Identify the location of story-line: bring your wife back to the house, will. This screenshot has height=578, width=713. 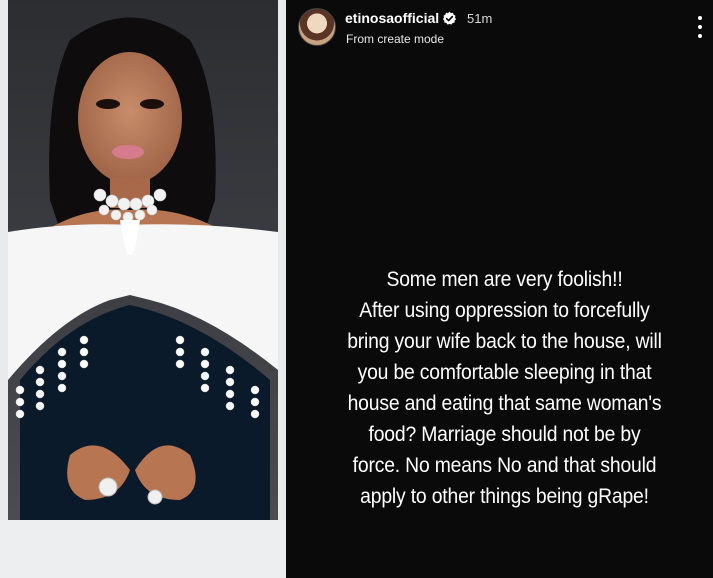
(504, 341).